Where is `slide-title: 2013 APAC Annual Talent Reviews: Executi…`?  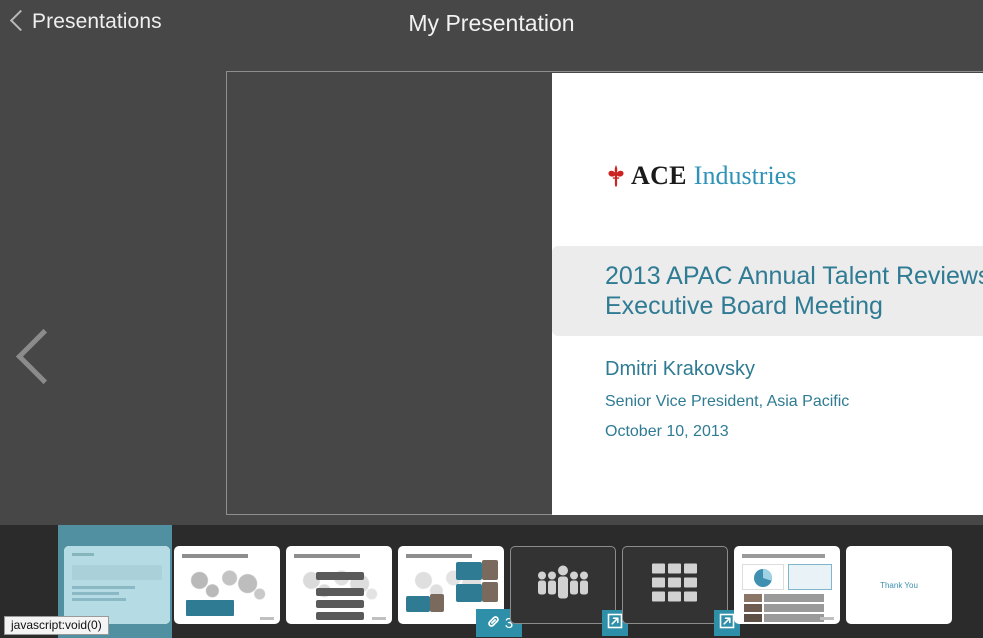
slide-title: 2013 APAC Annual Talent Reviews: Executi… is located at coordinates (794, 291).